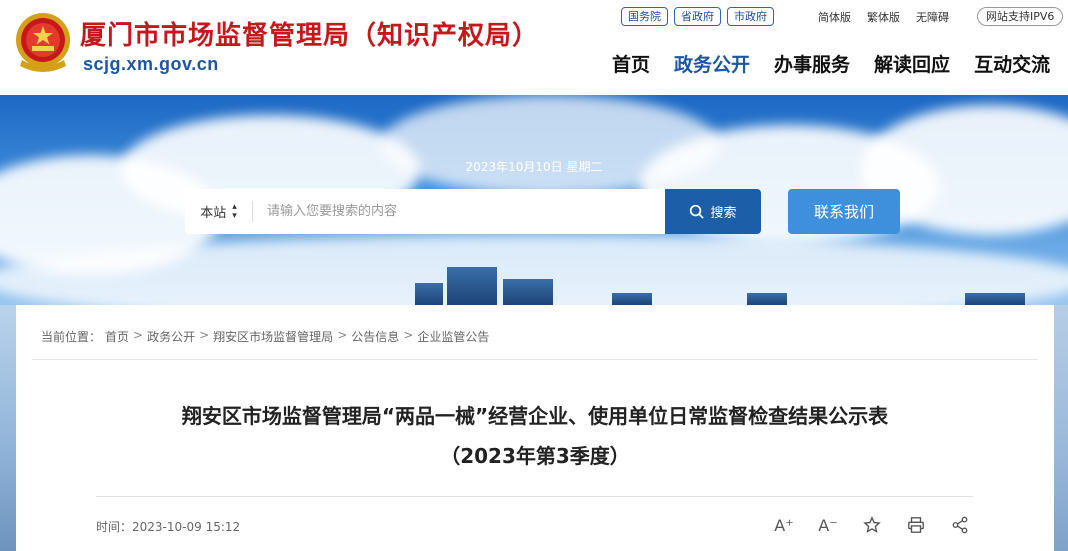 Image resolution: width=1068 pixels, height=551 pixels. What do you see at coordinates (43, 42) in the screenshot?
I see `national-emblem-icon` at bounding box center [43, 42].